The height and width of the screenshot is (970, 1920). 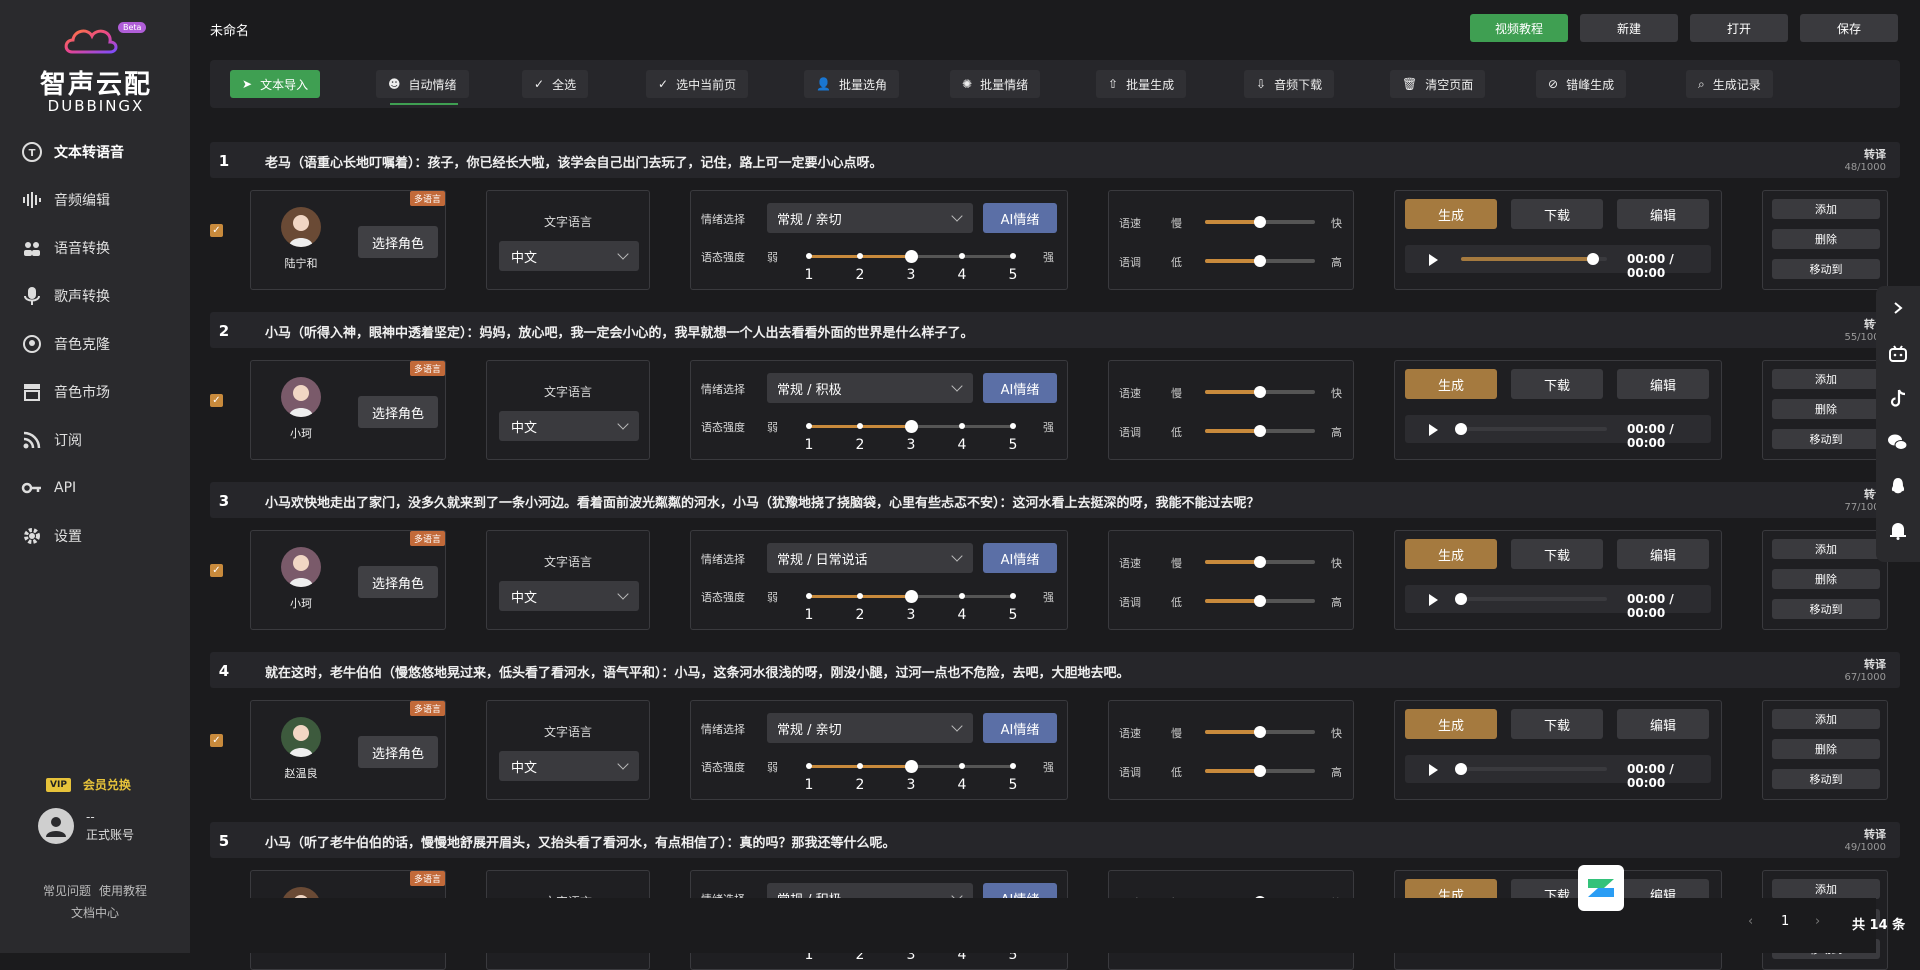 I want to click on batch-emotion-button: ✺ 批量情绪, so click(x=995, y=84).